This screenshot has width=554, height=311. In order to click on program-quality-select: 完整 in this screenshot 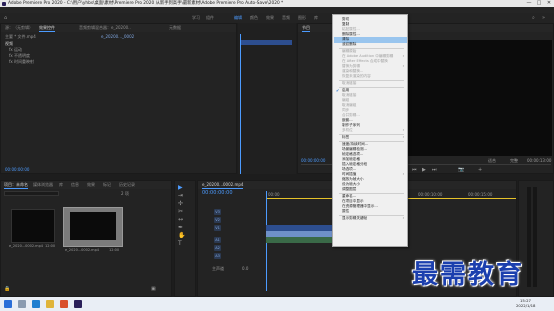, I will do `click(514, 160)`.